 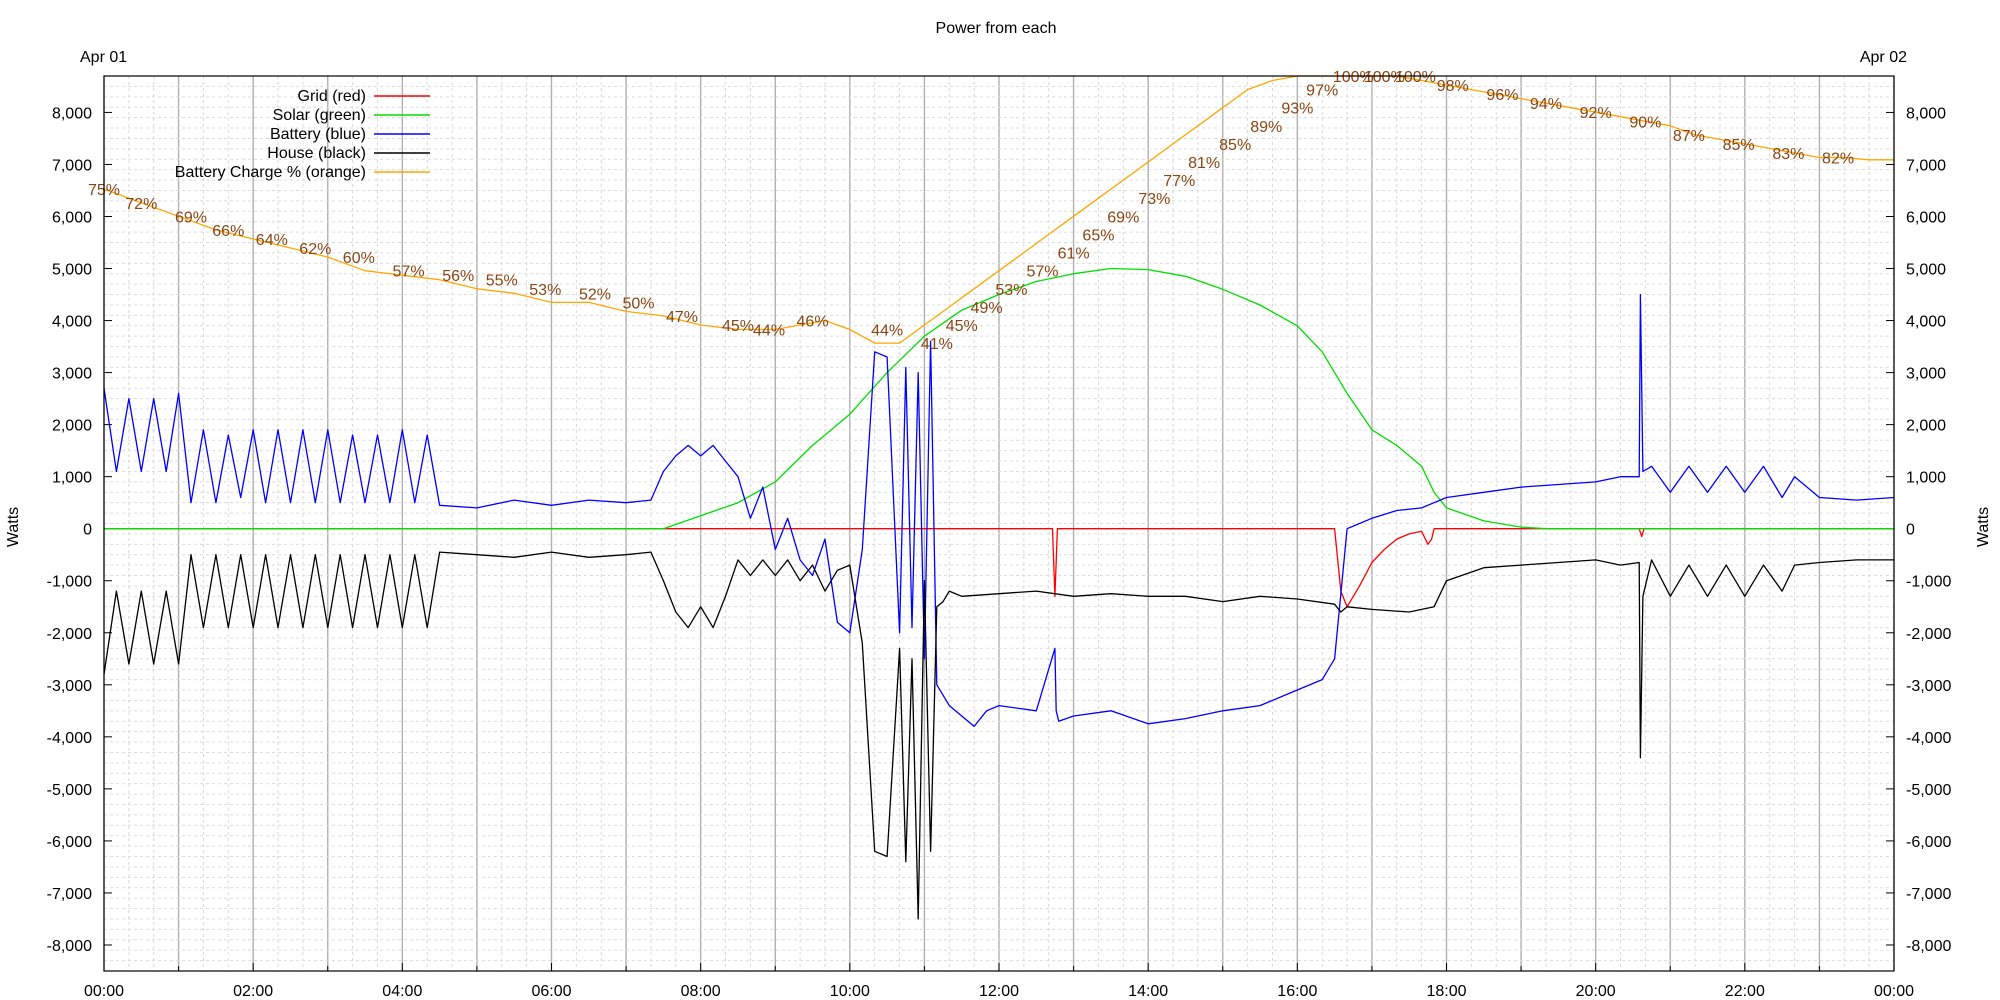 What do you see at coordinates (701, 991) in the screenshot?
I see `x-tick-label: 08:00` at bounding box center [701, 991].